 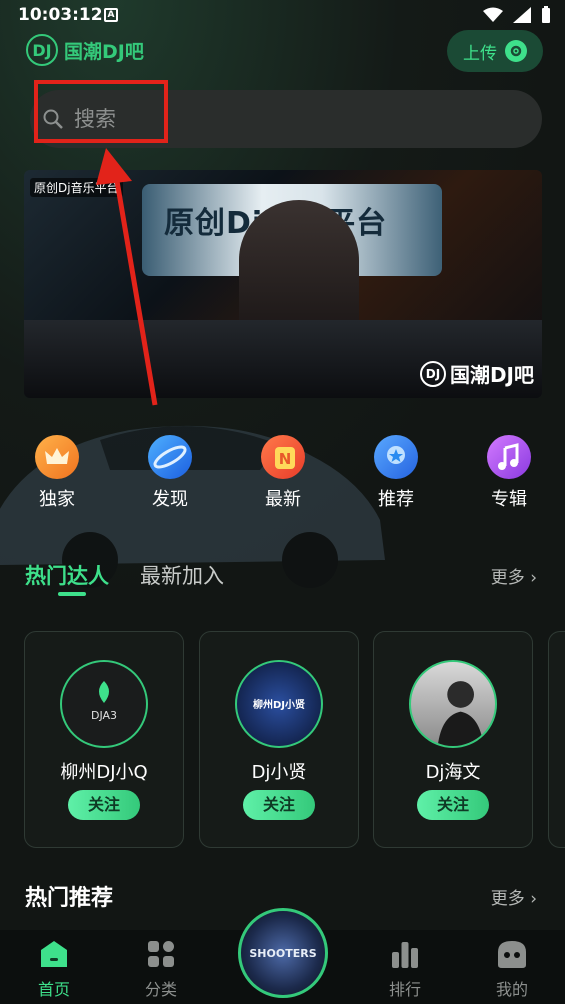 What do you see at coordinates (57, 499) in the screenshot?
I see `category-label: 独家` at bounding box center [57, 499].